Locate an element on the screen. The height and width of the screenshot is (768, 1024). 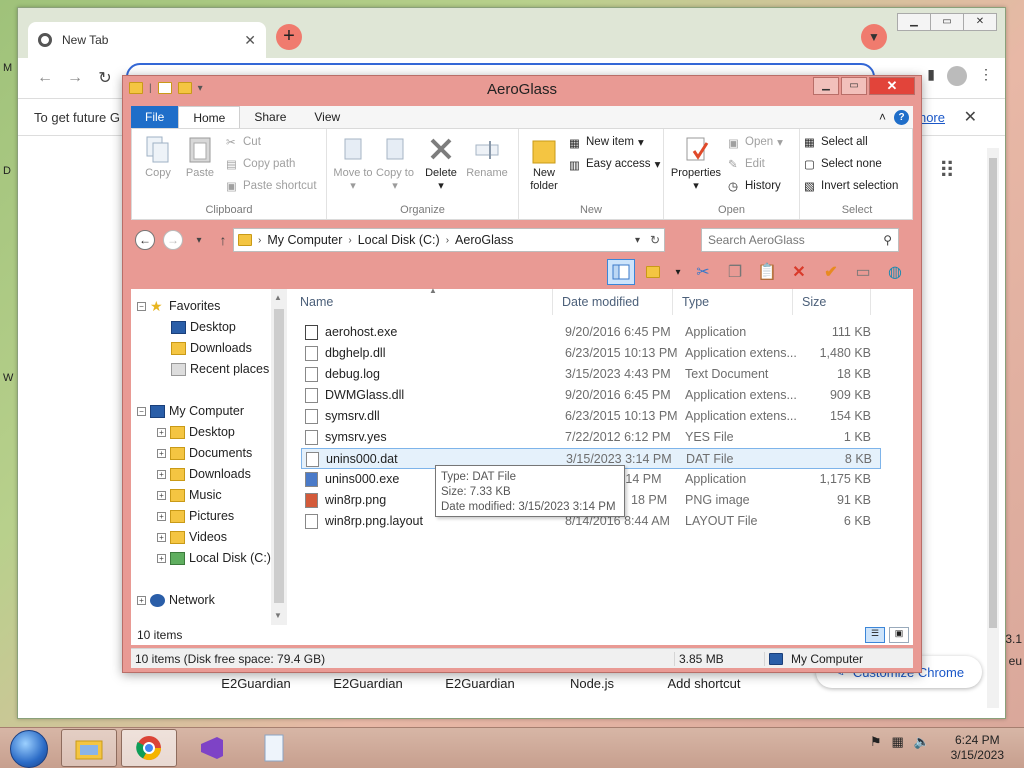
checkmark-icon: ✔ is located at coordinates (831, 272).